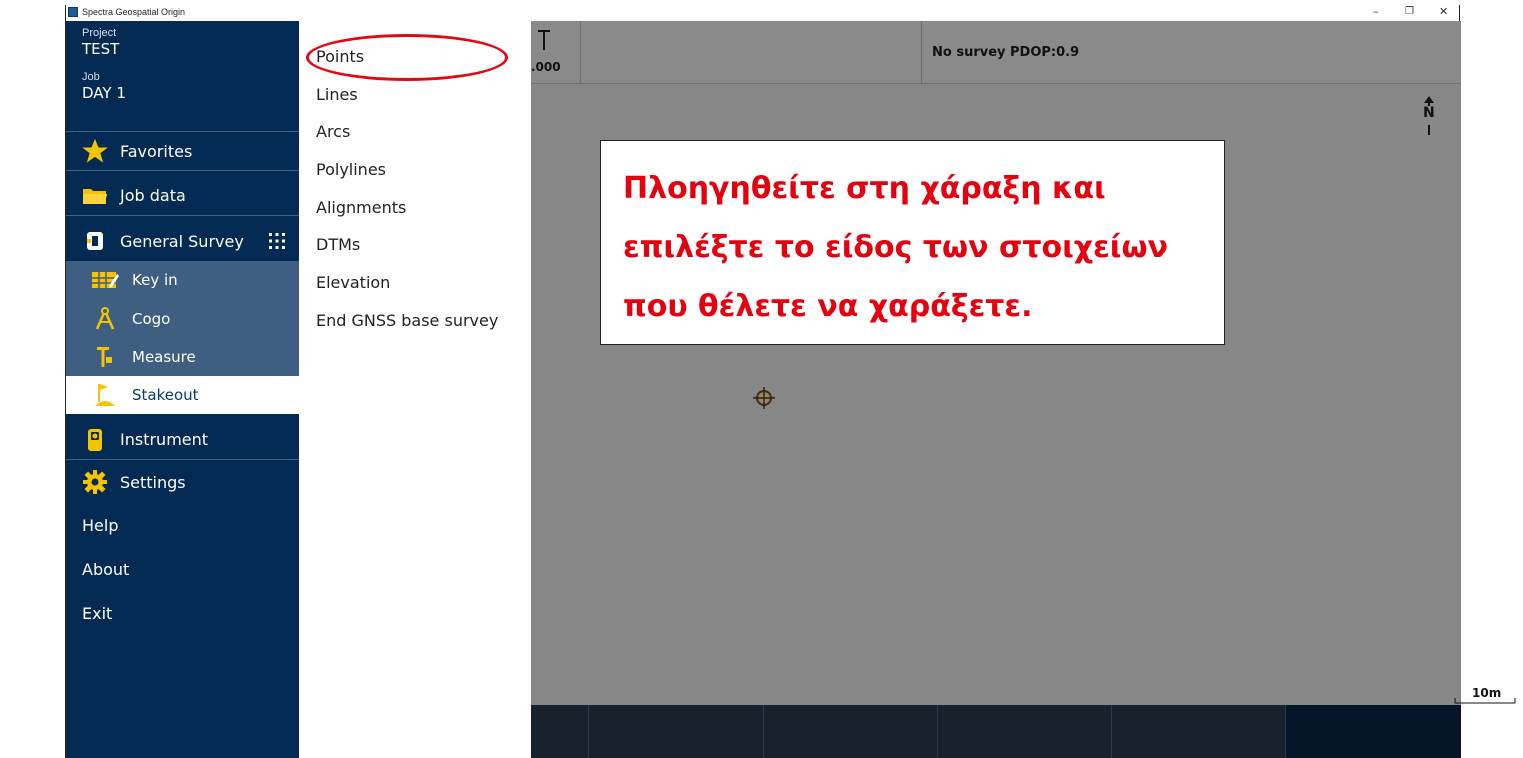 The height and width of the screenshot is (758, 1523). I want to click on sidebar-item-favorites: Favorites, so click(182, 151).